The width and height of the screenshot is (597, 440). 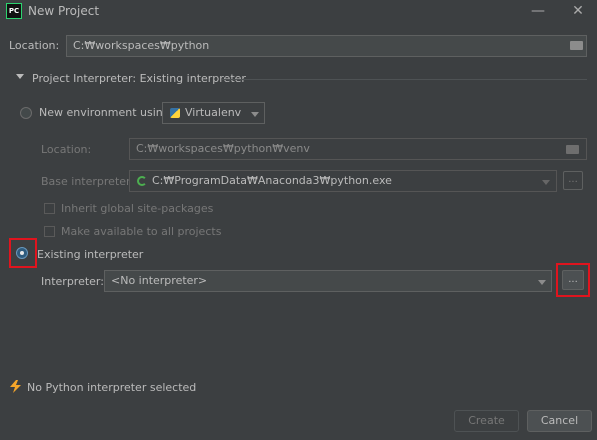 What do you see at coordinates (26, 113) in the screenshot?
I see `new-environment-radio` at bounding box center [26, 113].